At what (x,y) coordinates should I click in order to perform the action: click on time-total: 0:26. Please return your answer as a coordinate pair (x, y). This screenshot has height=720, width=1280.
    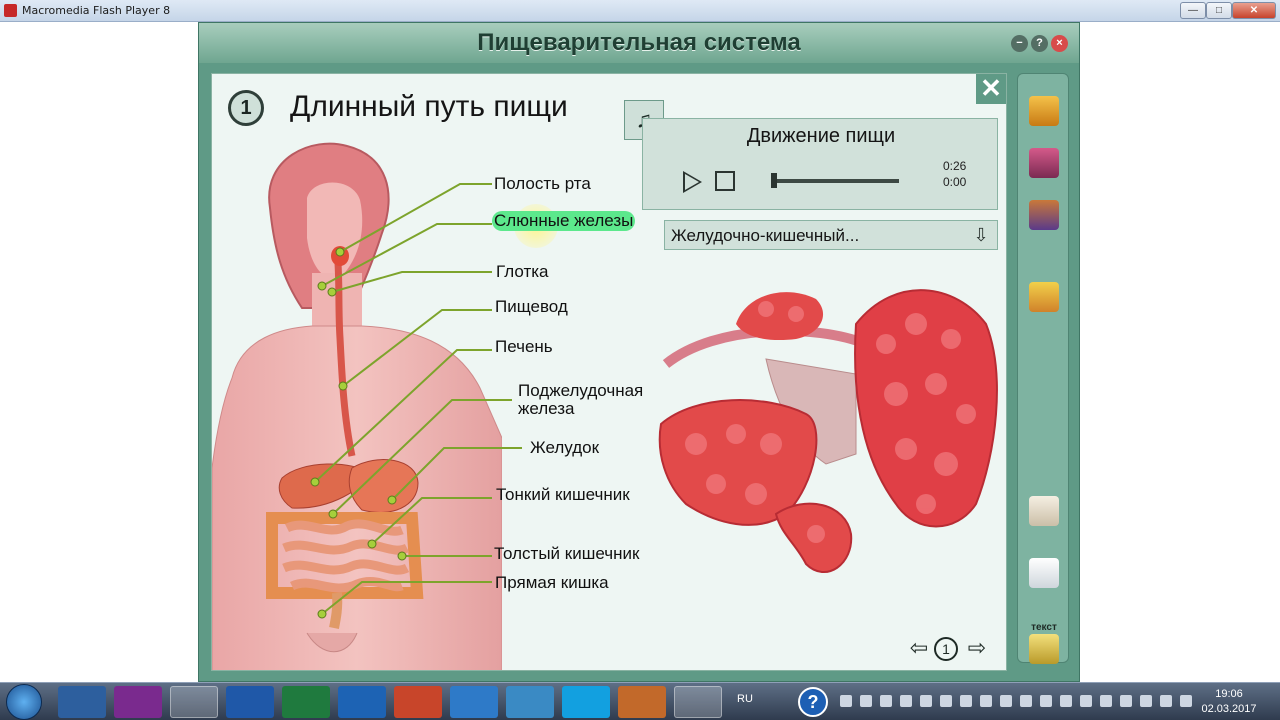
    Looking at the image, I should click on (955, 166).